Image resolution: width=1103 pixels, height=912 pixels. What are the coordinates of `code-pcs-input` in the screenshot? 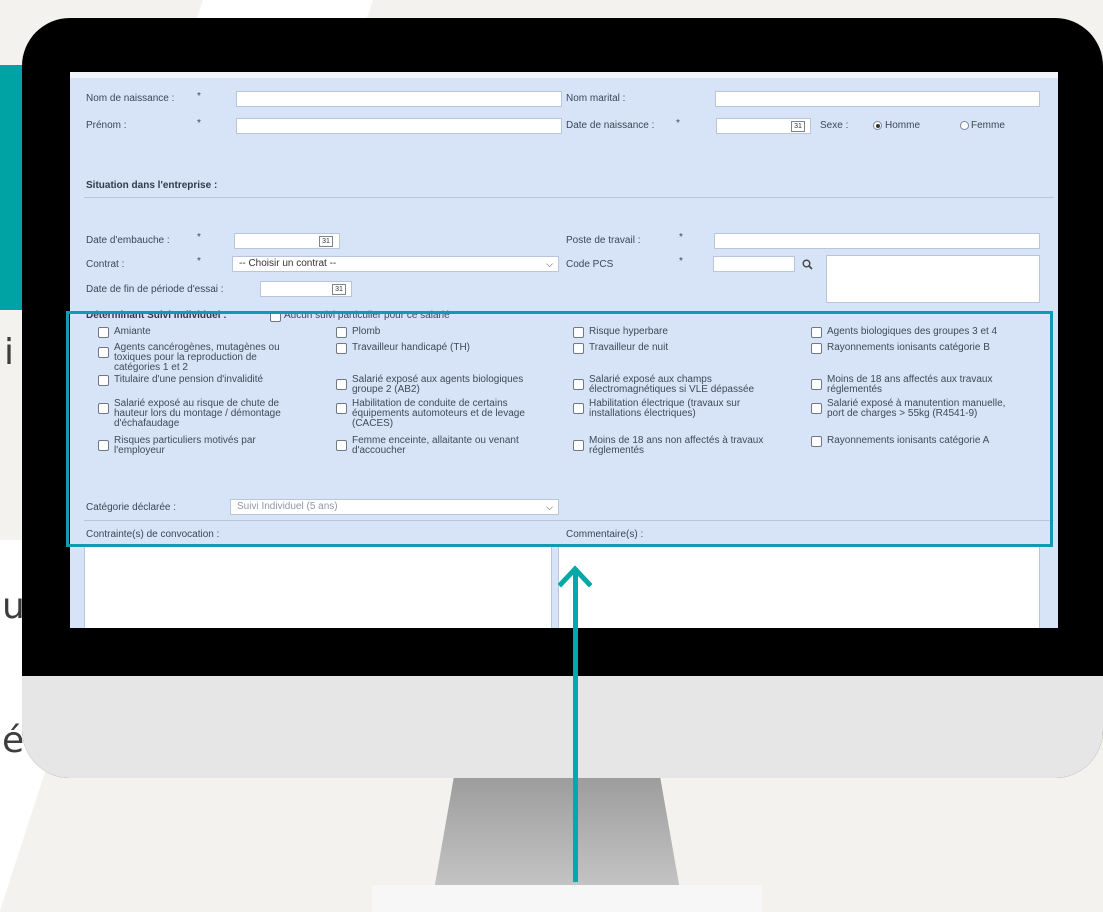 It's located at (754, 264).